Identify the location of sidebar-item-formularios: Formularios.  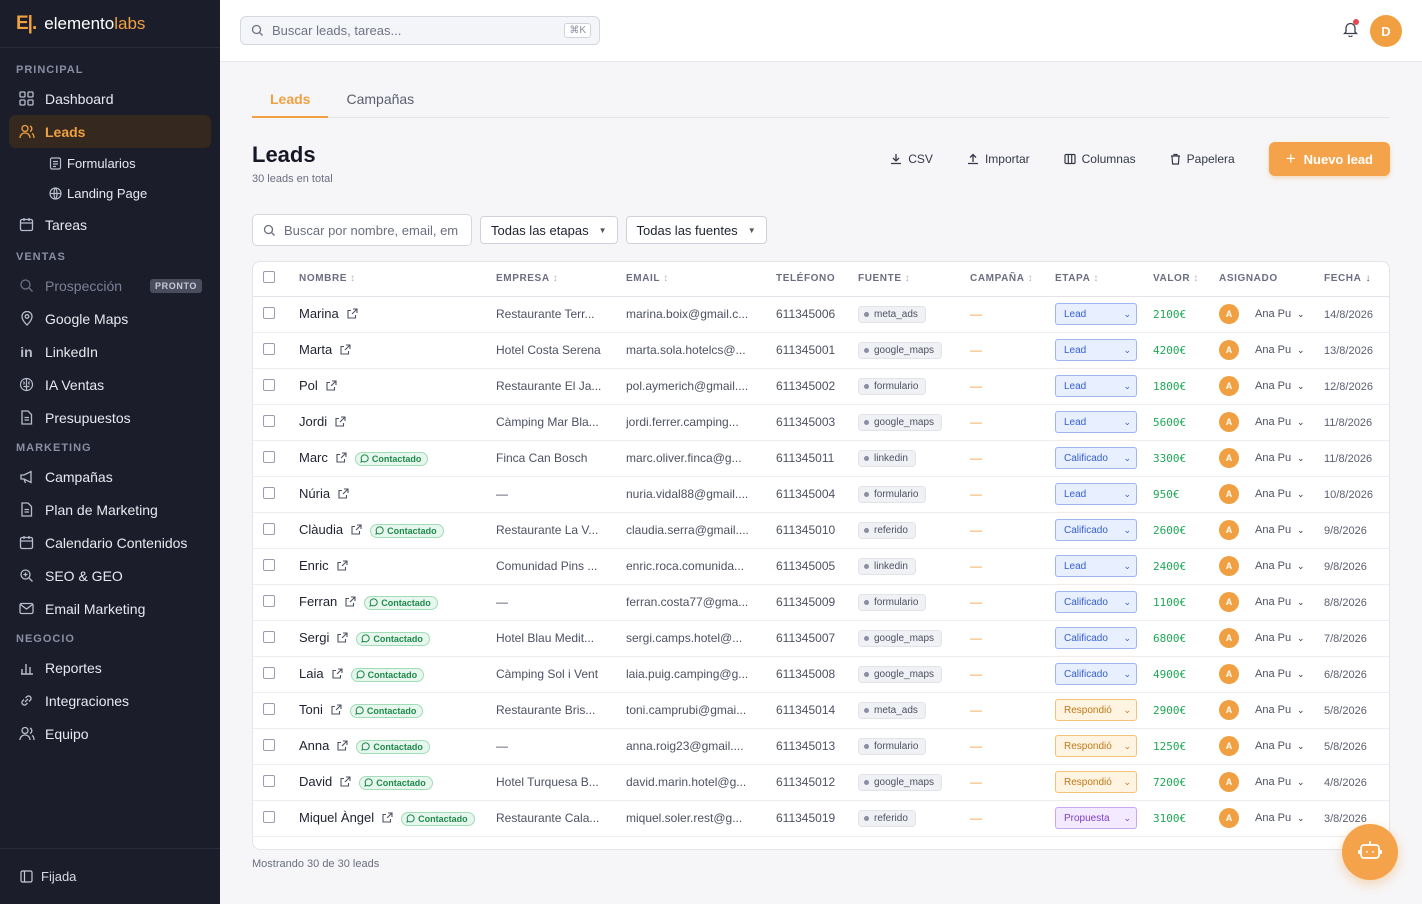
(110, 163).